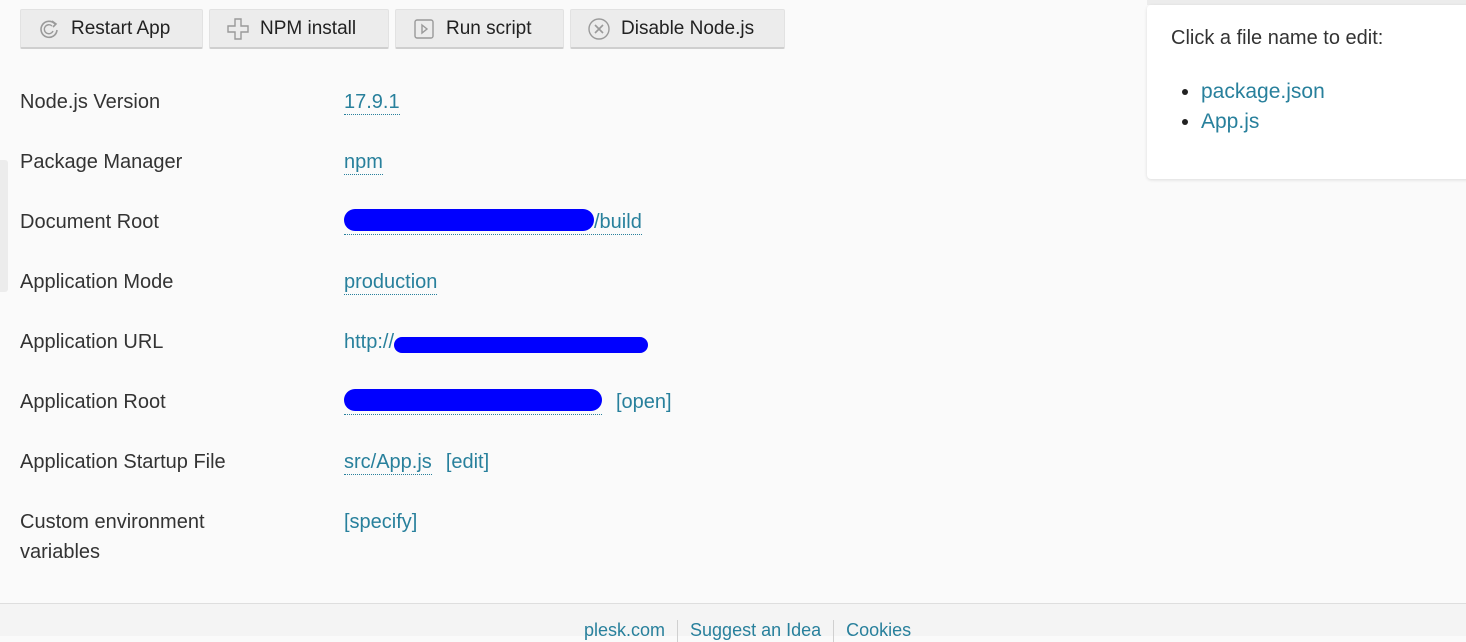  What do you see at coordinates (101, 162) in the screenshot?
I see `property-label: Package Manager` at bounding box center [101, 162].